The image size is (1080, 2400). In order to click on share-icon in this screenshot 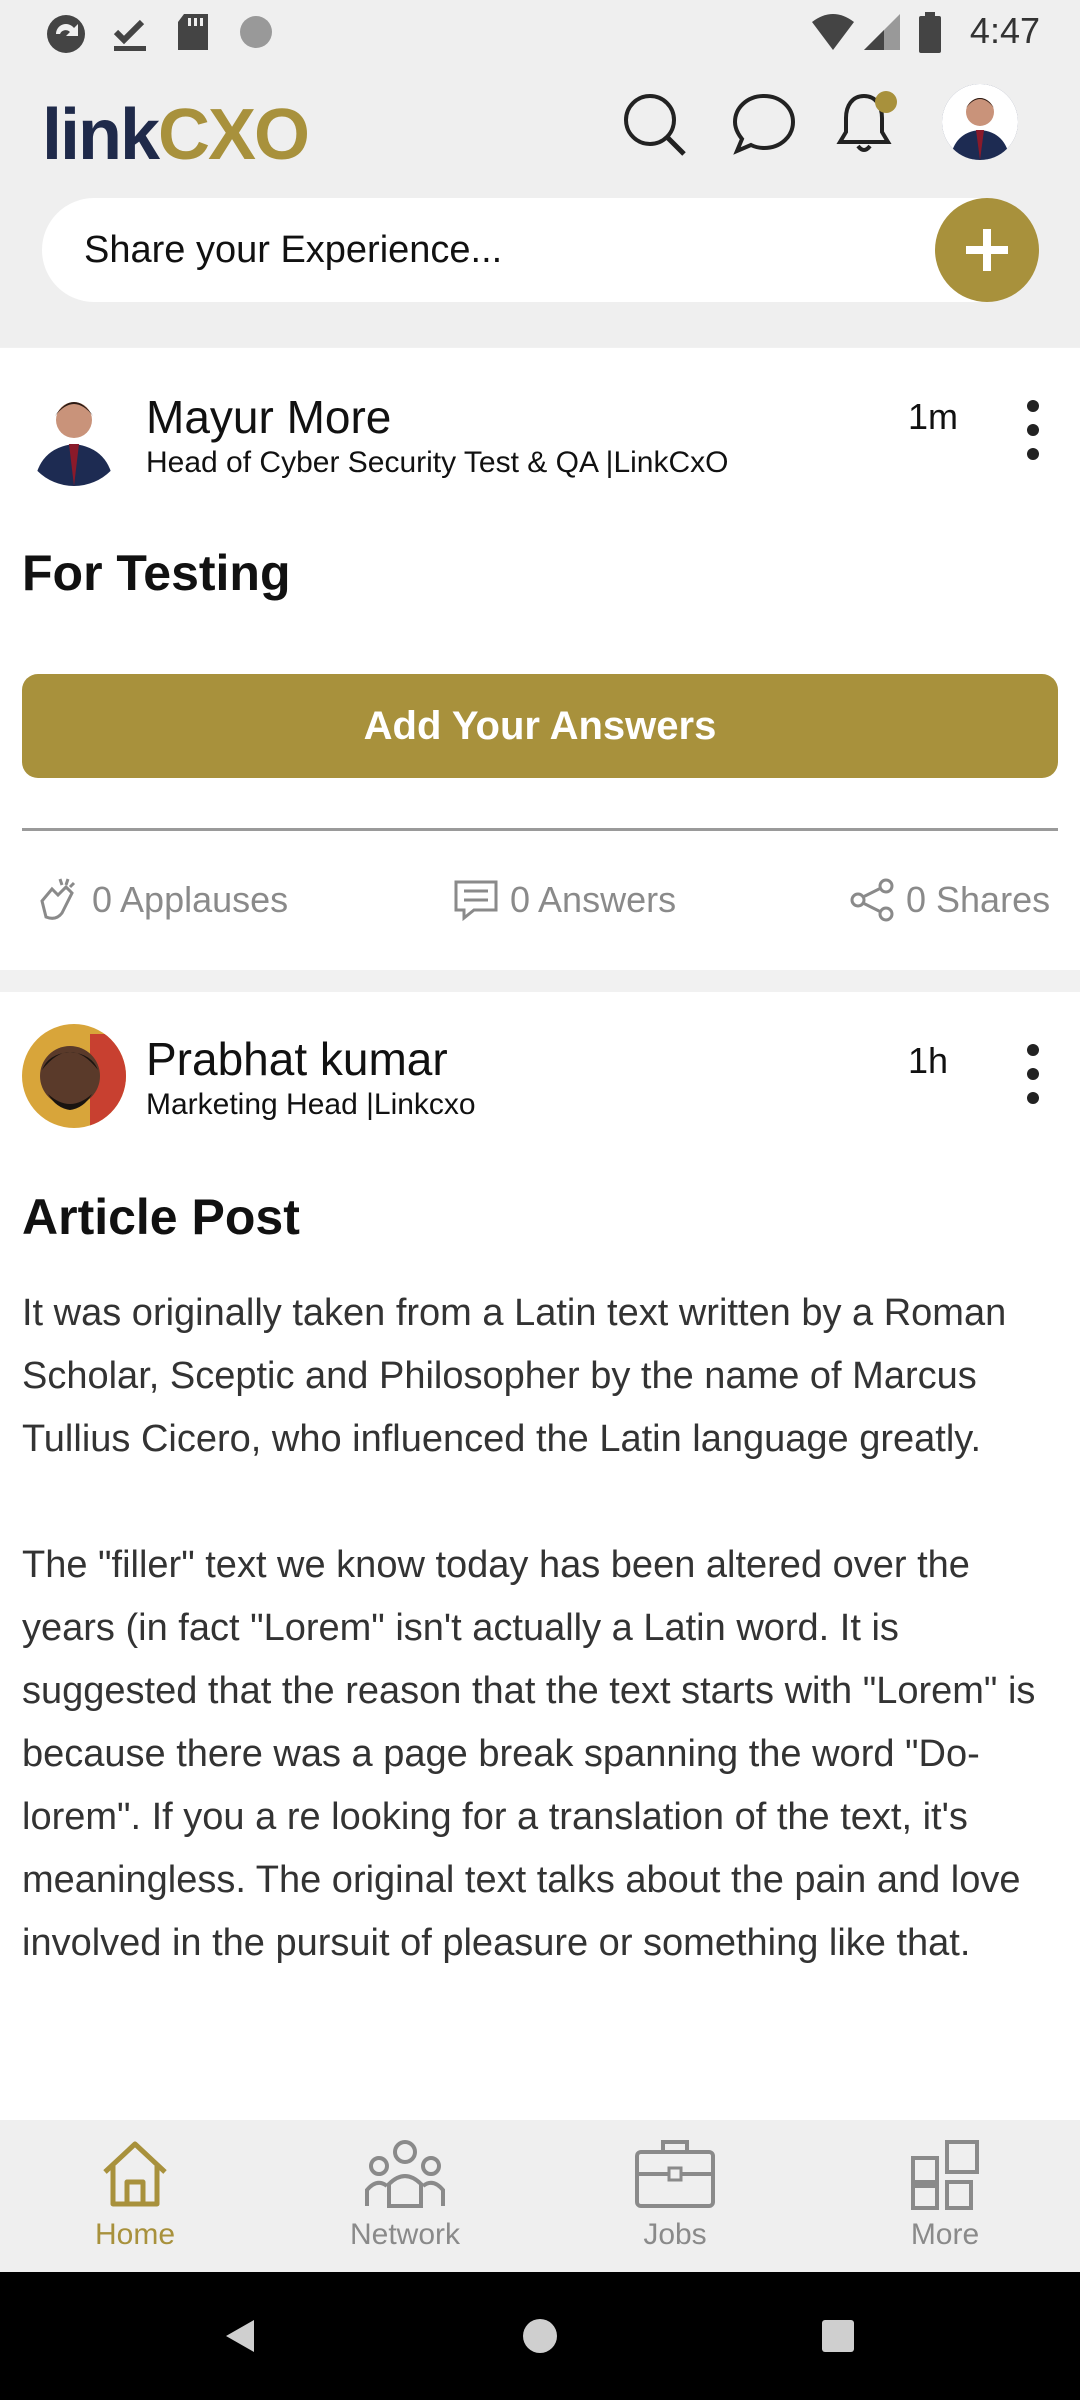, I will do `click(872, 900)`.